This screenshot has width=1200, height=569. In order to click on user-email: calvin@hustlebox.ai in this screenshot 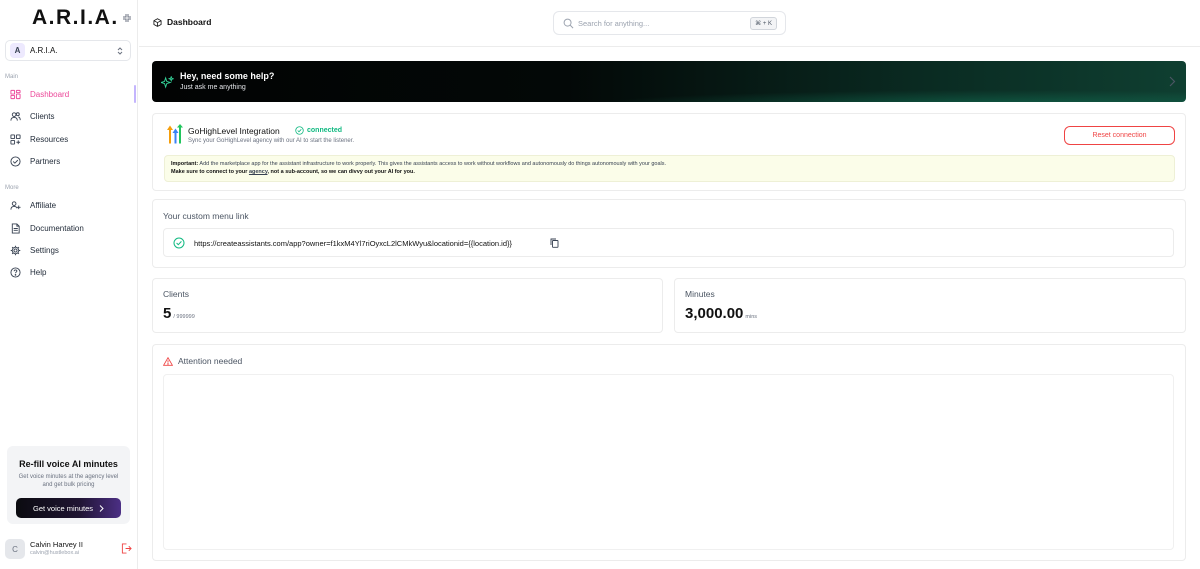, I will do `click(54, 553)`.